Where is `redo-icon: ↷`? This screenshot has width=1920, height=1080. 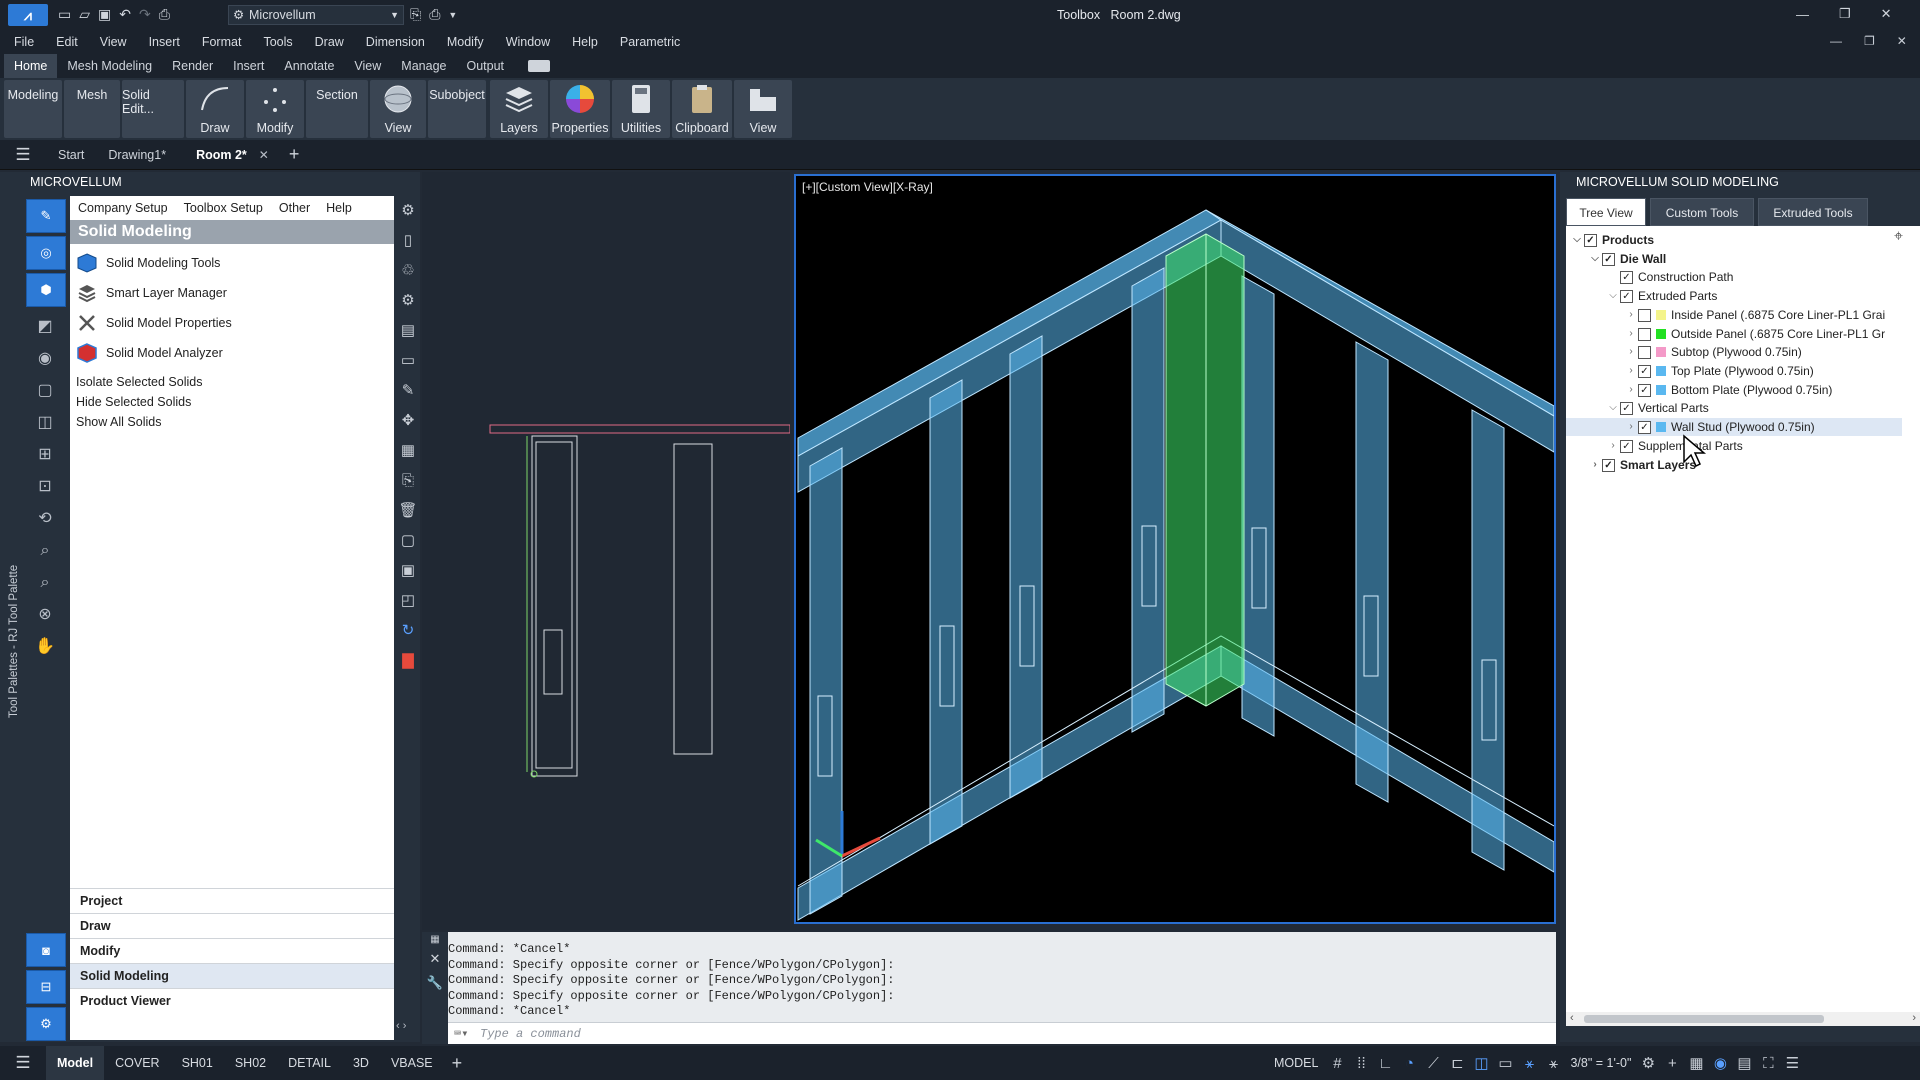
redo-icon: ↷ is located at coordinates (145, 14).